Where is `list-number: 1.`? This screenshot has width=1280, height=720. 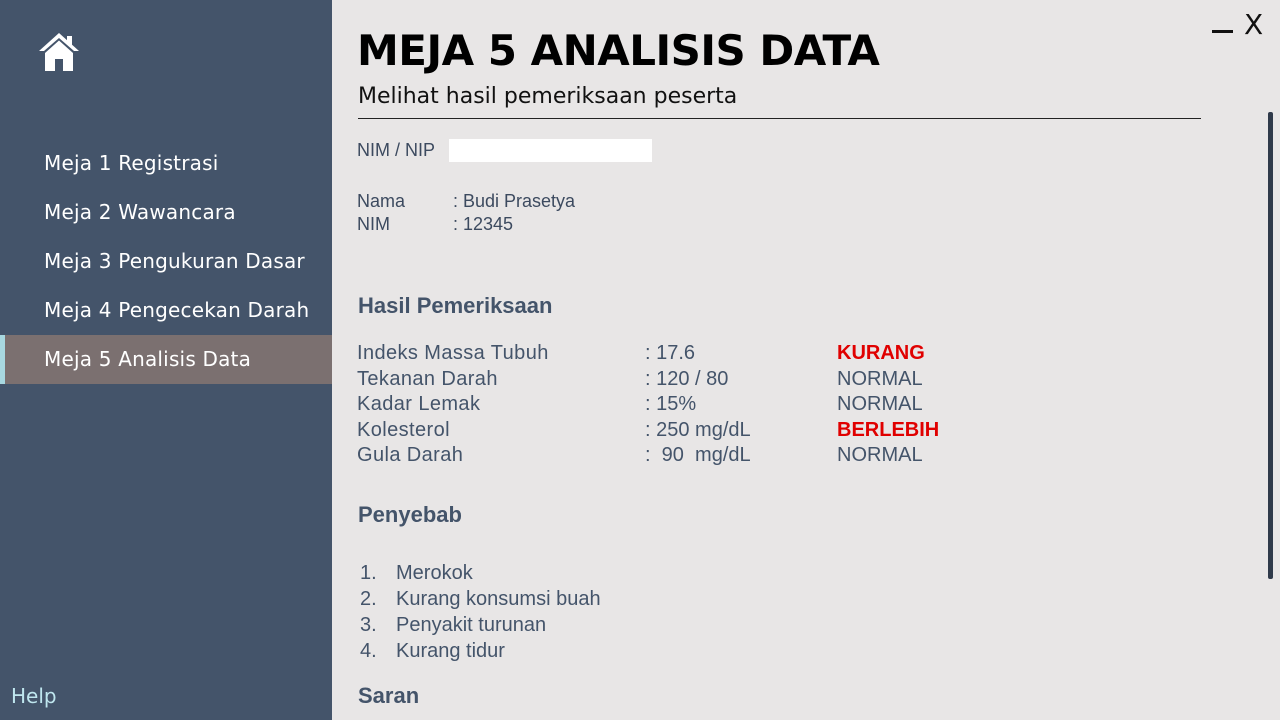 list-number: 1. is located at coordinates (368, 573).